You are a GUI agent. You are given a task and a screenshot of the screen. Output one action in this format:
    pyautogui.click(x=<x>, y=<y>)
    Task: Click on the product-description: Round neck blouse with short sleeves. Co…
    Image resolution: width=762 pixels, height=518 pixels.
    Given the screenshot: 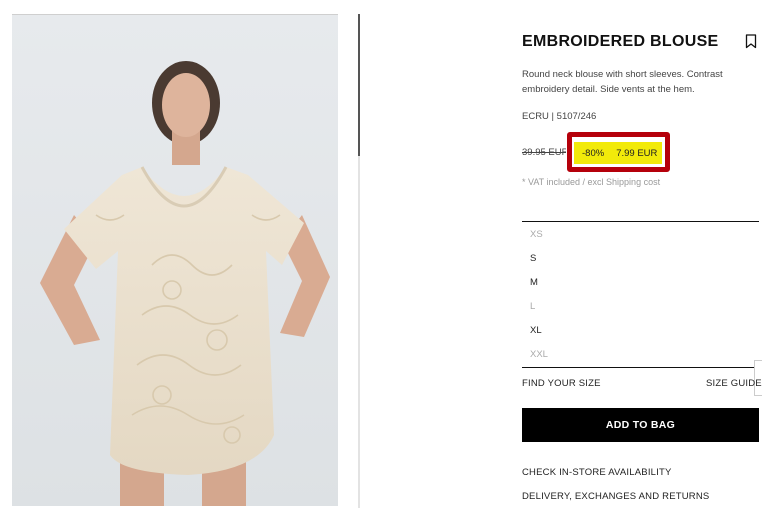 What is the action you would take?
    pyautogui.click(x=622, y=82)
    